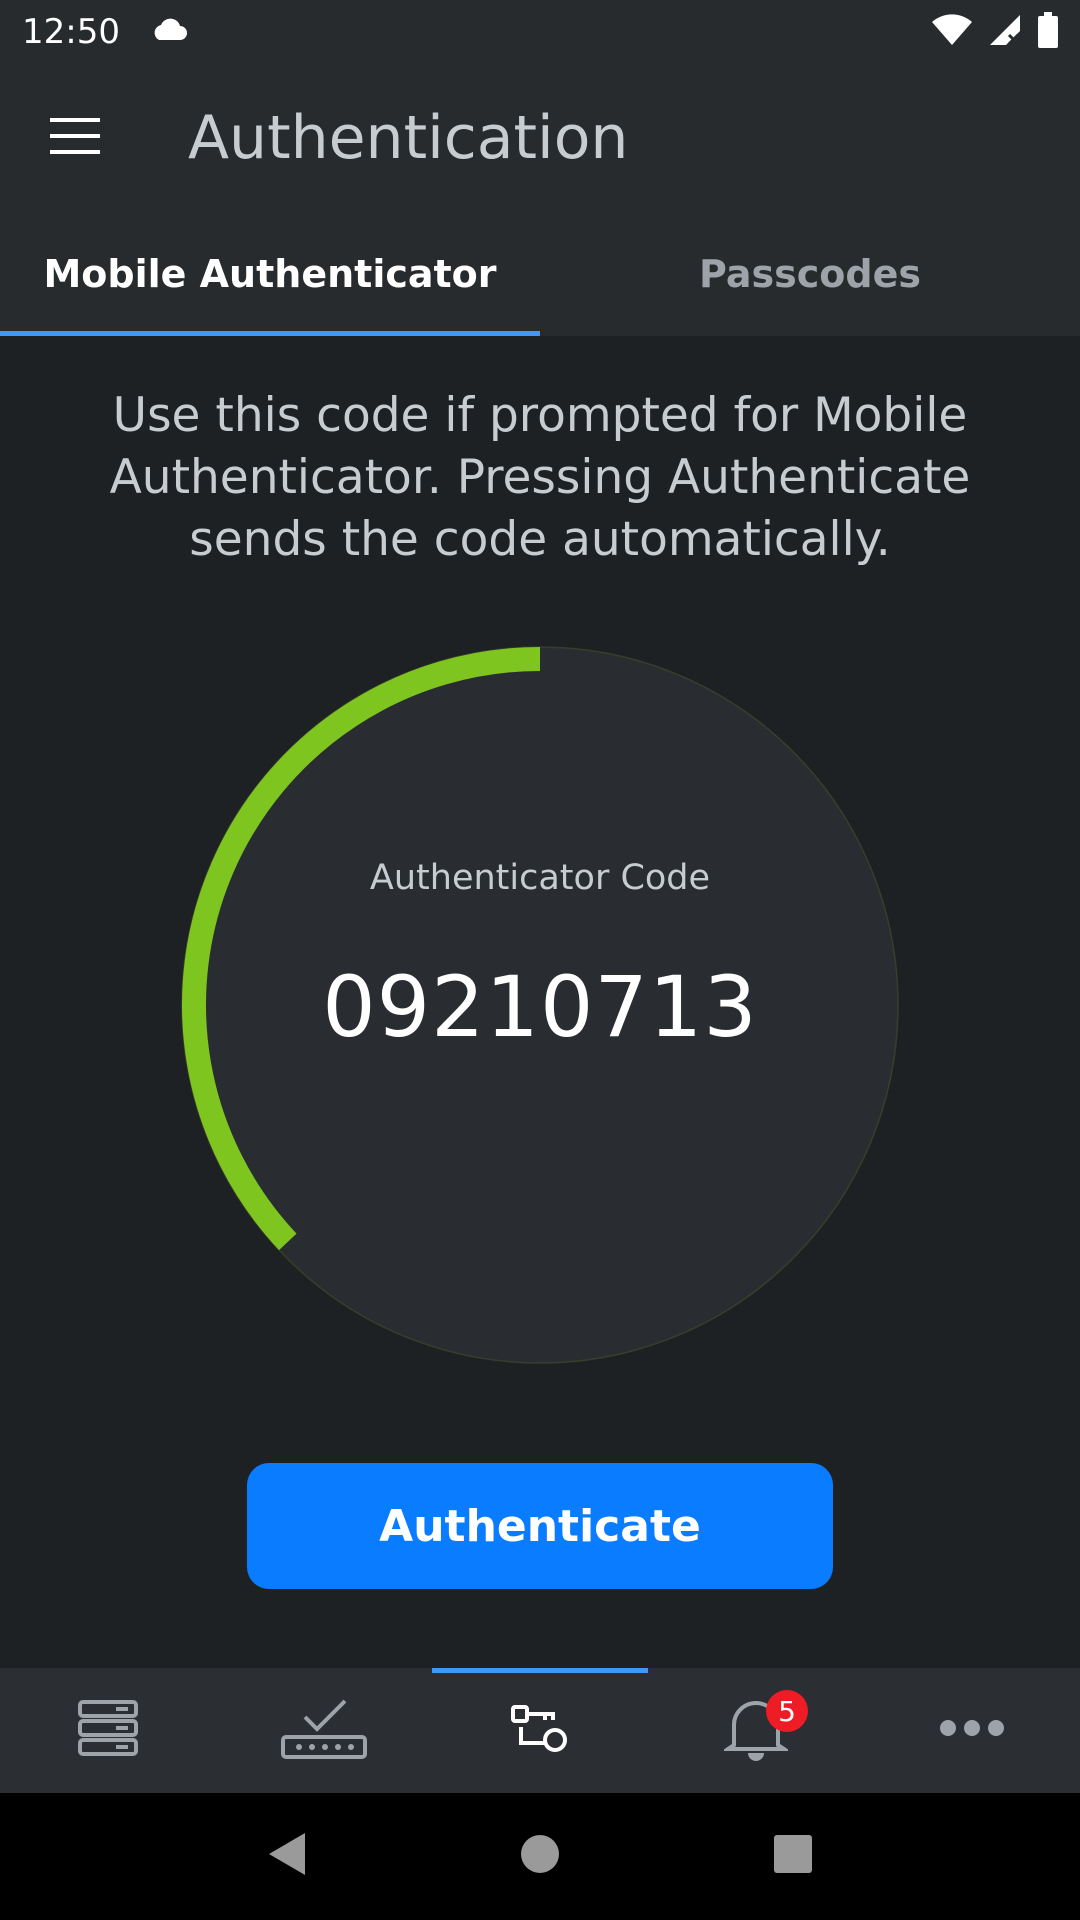 The height and width of the screenshot is (1920, 1080). I want to click on back-icon, so click(287, 1856).